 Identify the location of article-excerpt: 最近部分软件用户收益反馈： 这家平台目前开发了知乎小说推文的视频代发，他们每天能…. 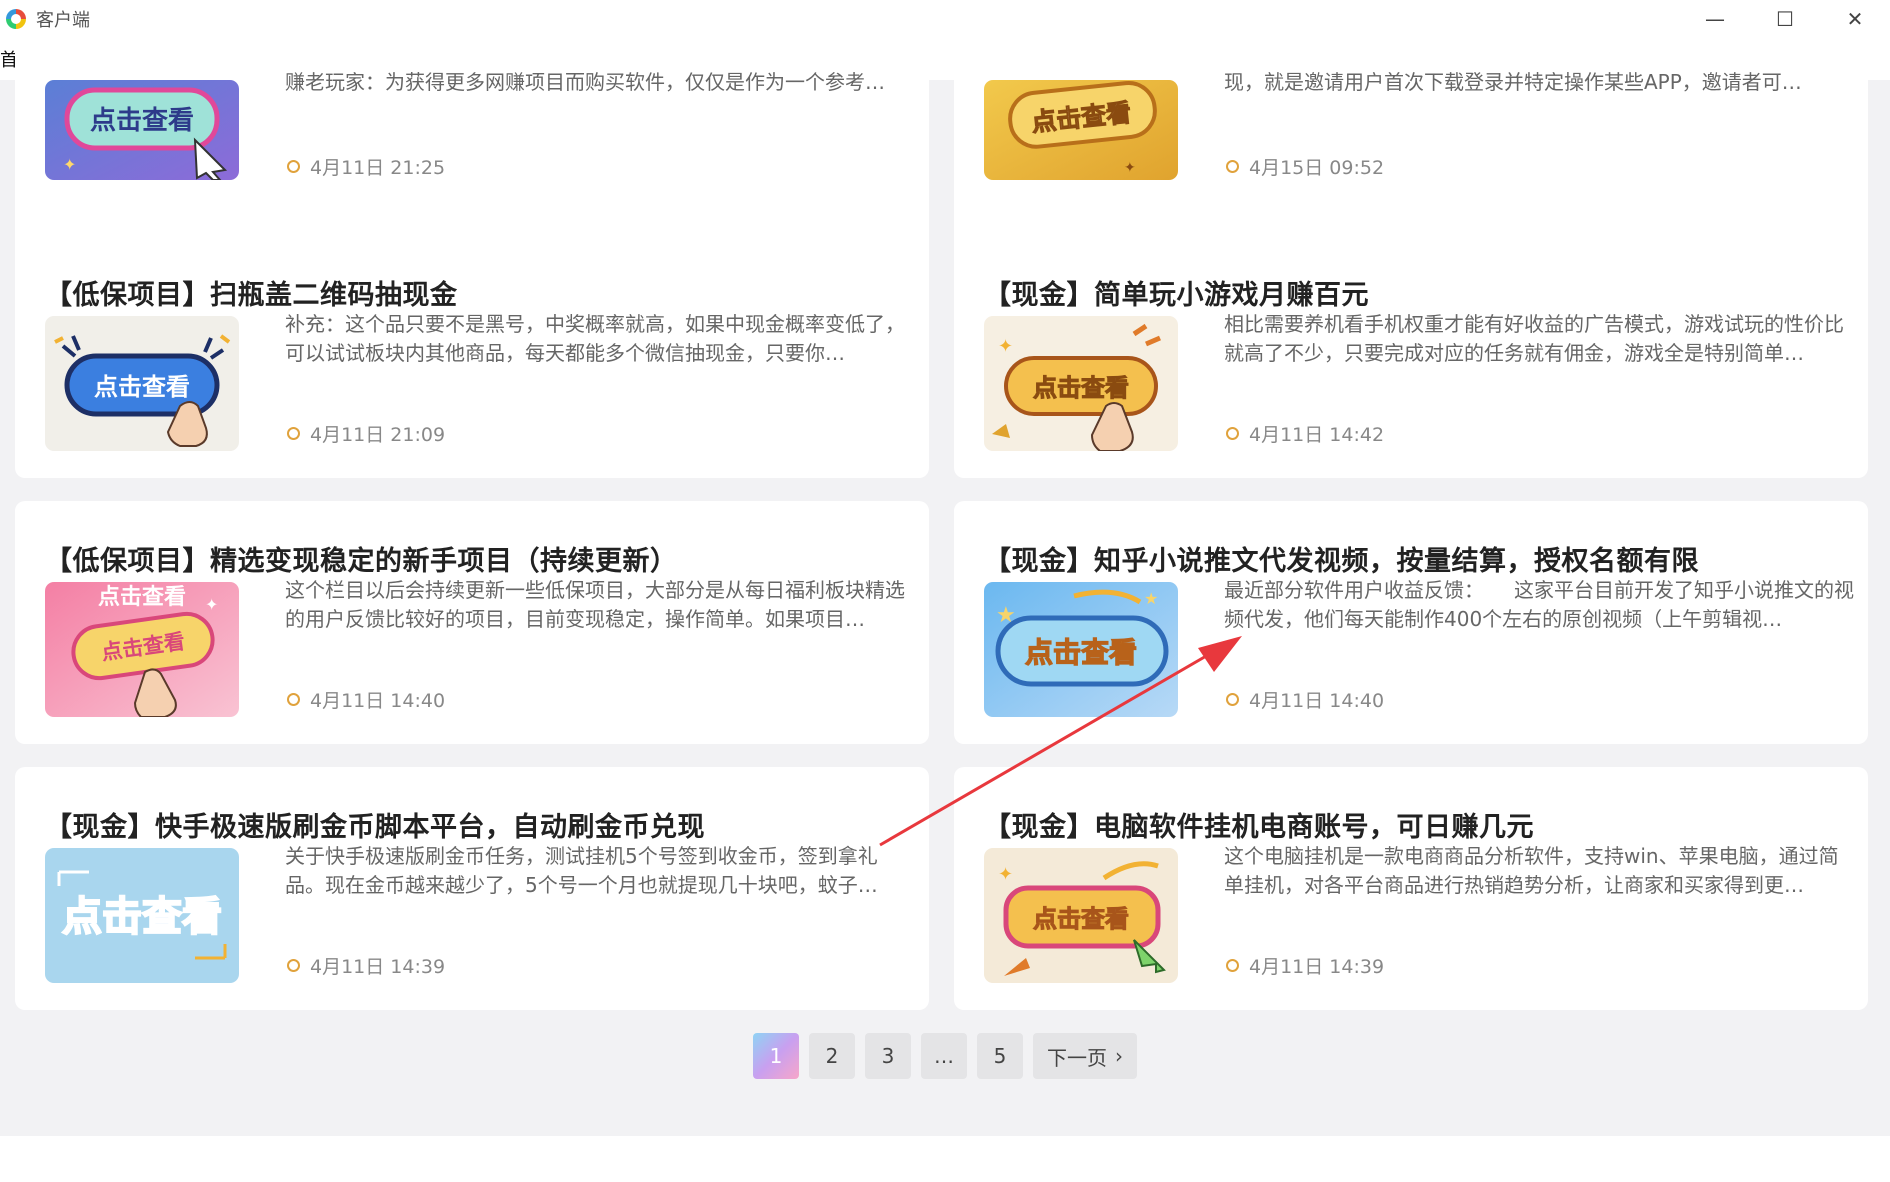
(1539, 604).